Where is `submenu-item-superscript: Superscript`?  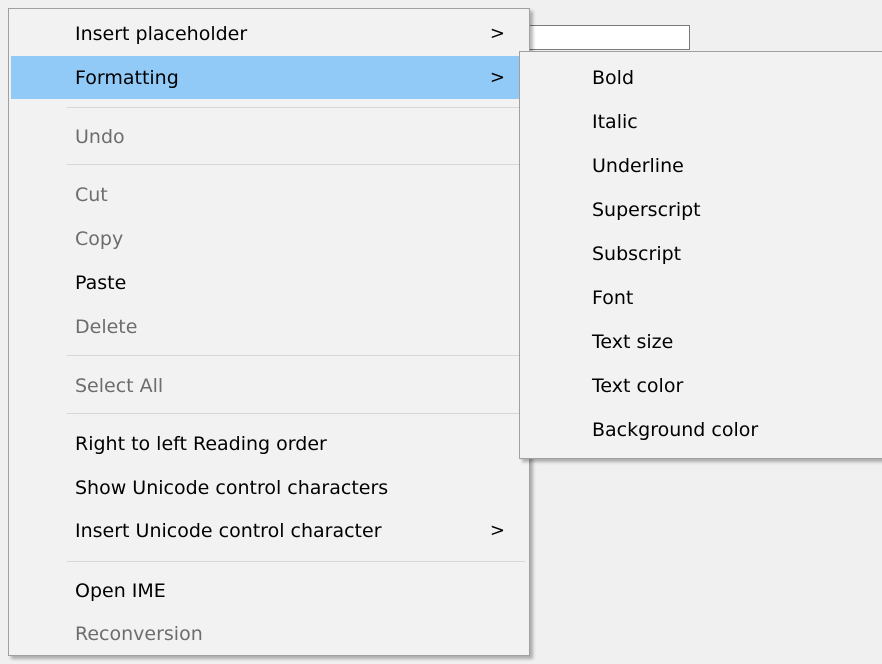 submenu-item-superscript: Superscript is located at coordinates (701, 209).